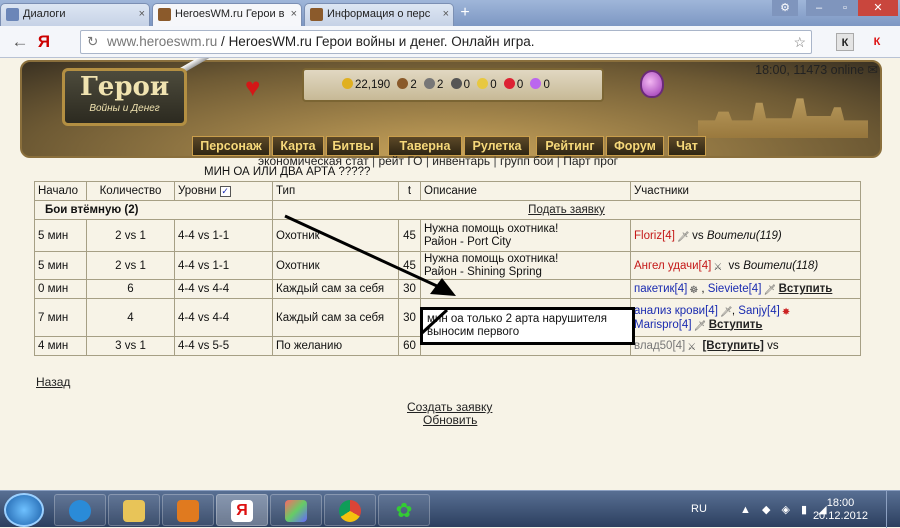  I want to click on extension-kaspersky-label: К, so click(877, 42).